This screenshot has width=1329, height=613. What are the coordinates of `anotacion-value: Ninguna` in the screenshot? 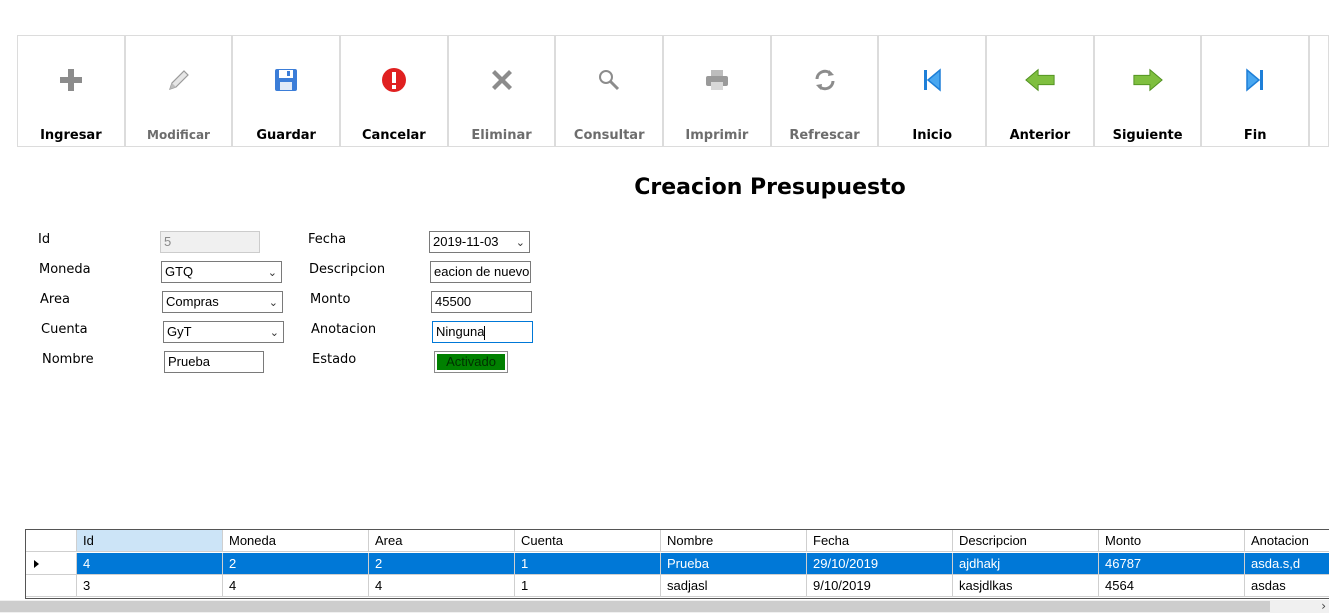 It's located at (460, 331).